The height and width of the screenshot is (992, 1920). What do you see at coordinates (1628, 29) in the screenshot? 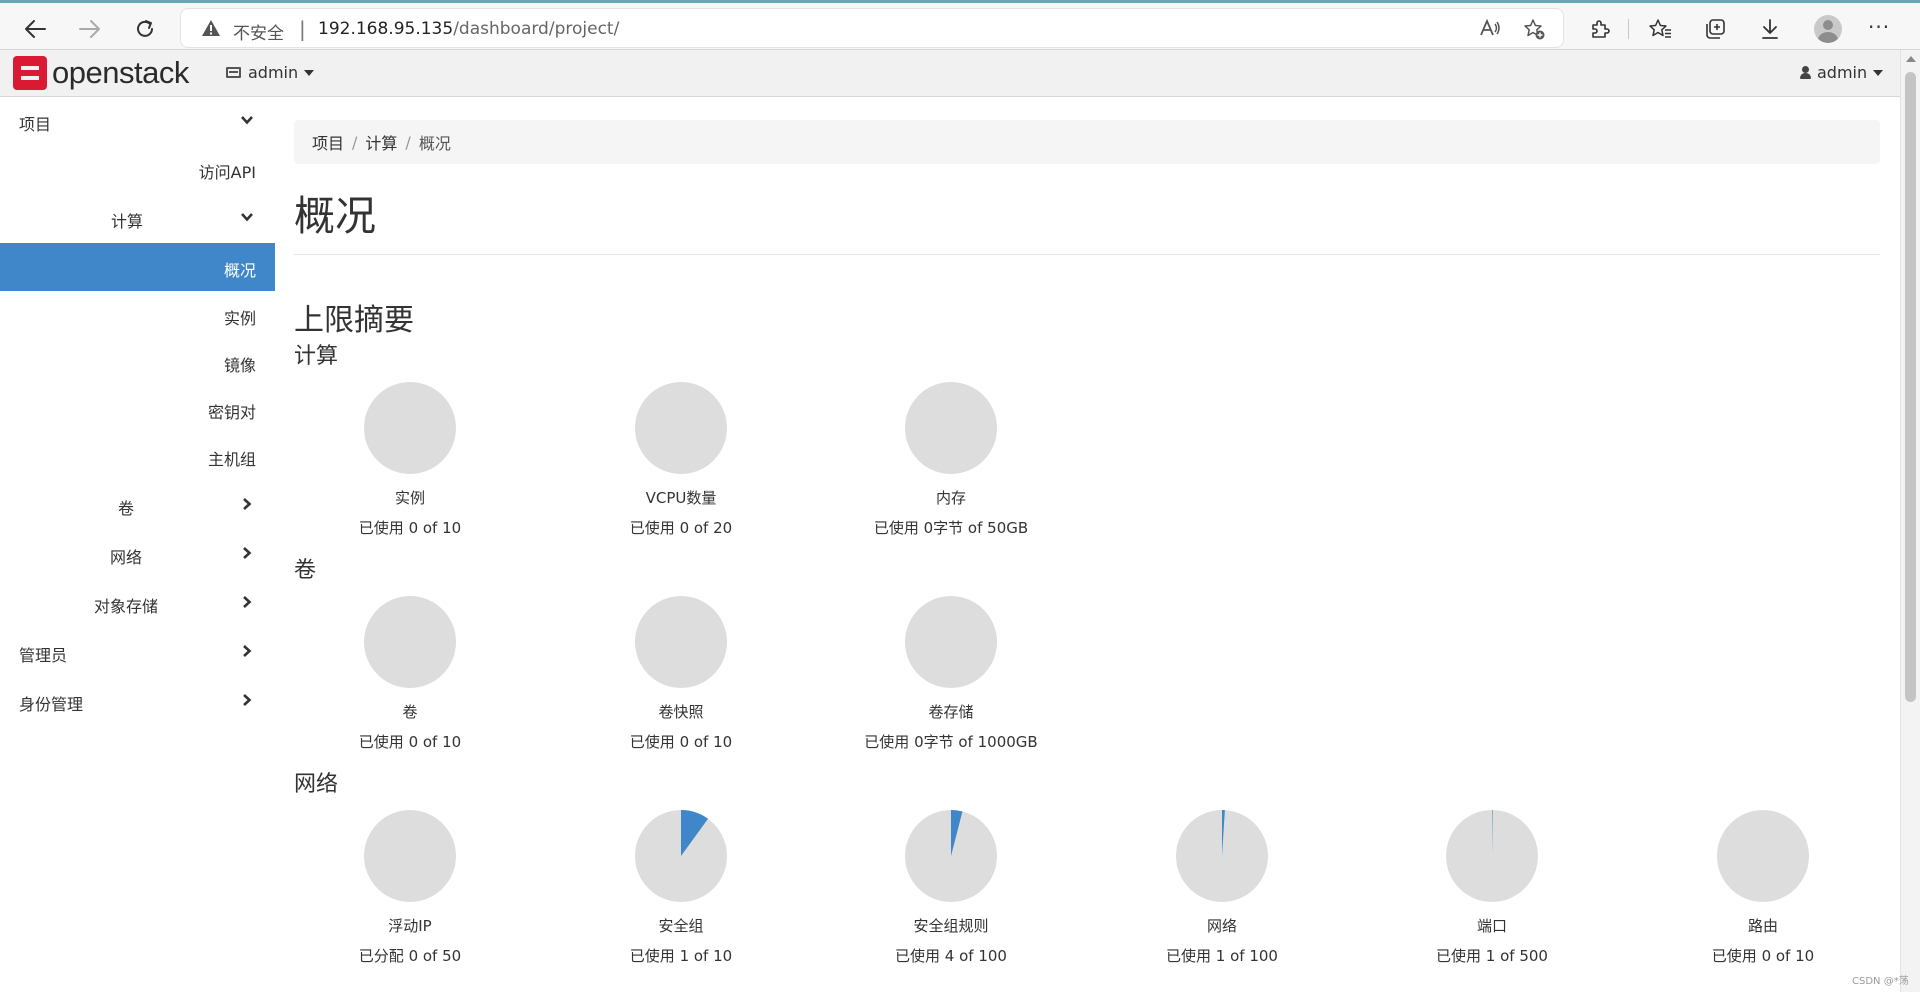
I see `toolbar-divider` at bounding box center [1628, 29].